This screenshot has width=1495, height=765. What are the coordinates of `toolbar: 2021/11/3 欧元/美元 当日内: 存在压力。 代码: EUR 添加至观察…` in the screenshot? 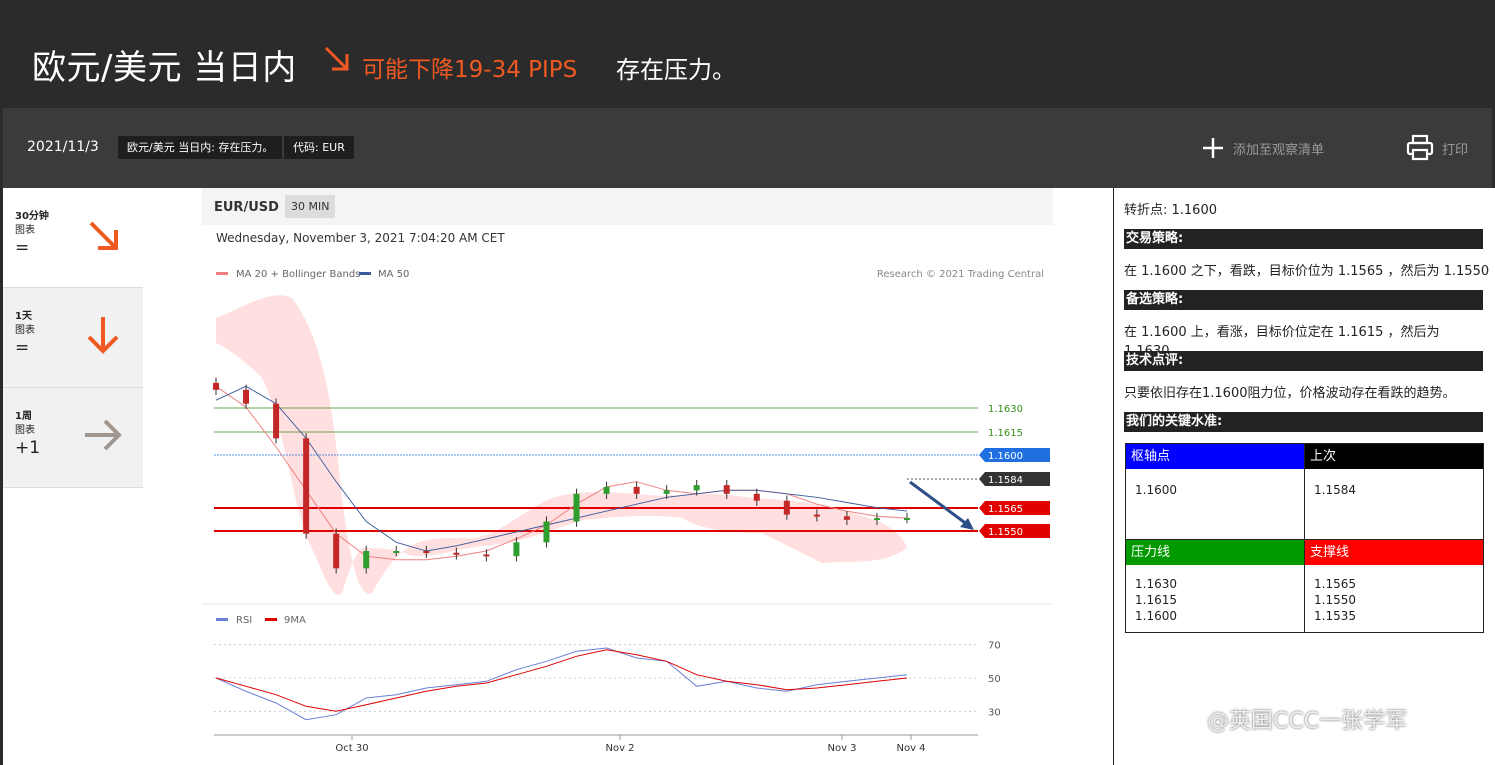 It's located at (747, 148).